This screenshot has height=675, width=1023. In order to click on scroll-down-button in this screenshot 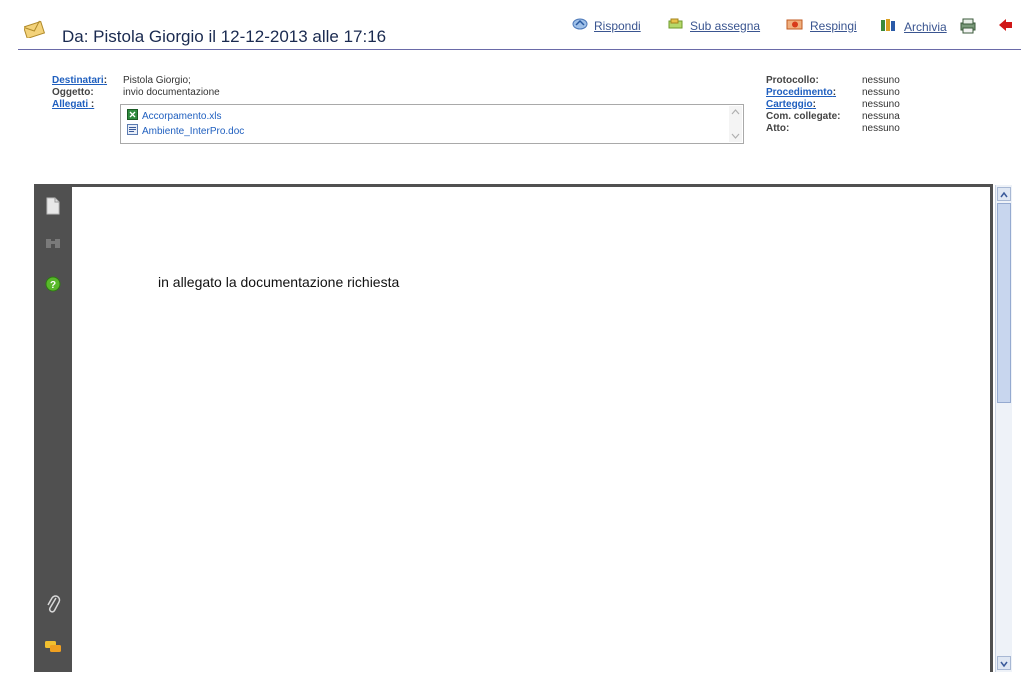, I will do `click(1004, 663)`.